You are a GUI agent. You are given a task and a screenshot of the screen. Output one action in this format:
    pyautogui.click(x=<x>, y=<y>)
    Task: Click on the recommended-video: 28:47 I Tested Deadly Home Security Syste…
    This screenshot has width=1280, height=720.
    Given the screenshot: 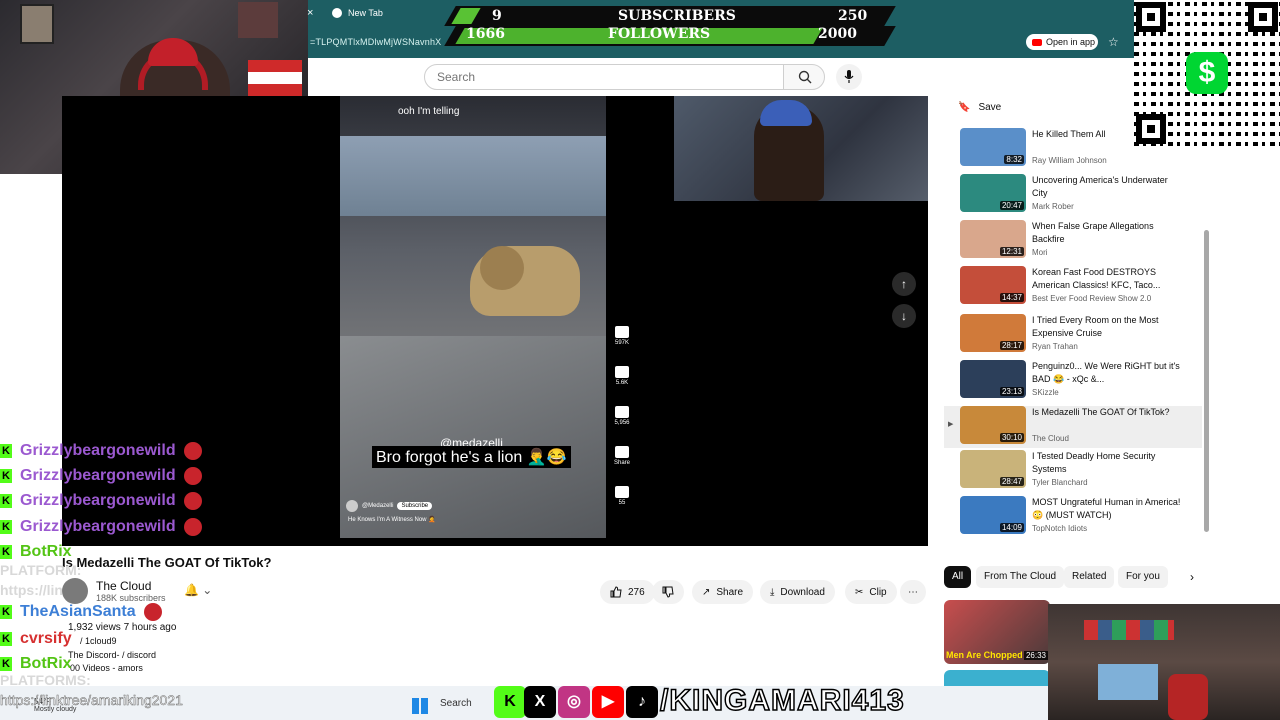 What is the action you would take?
    pyautogui.click(x=1082, y=471)
    